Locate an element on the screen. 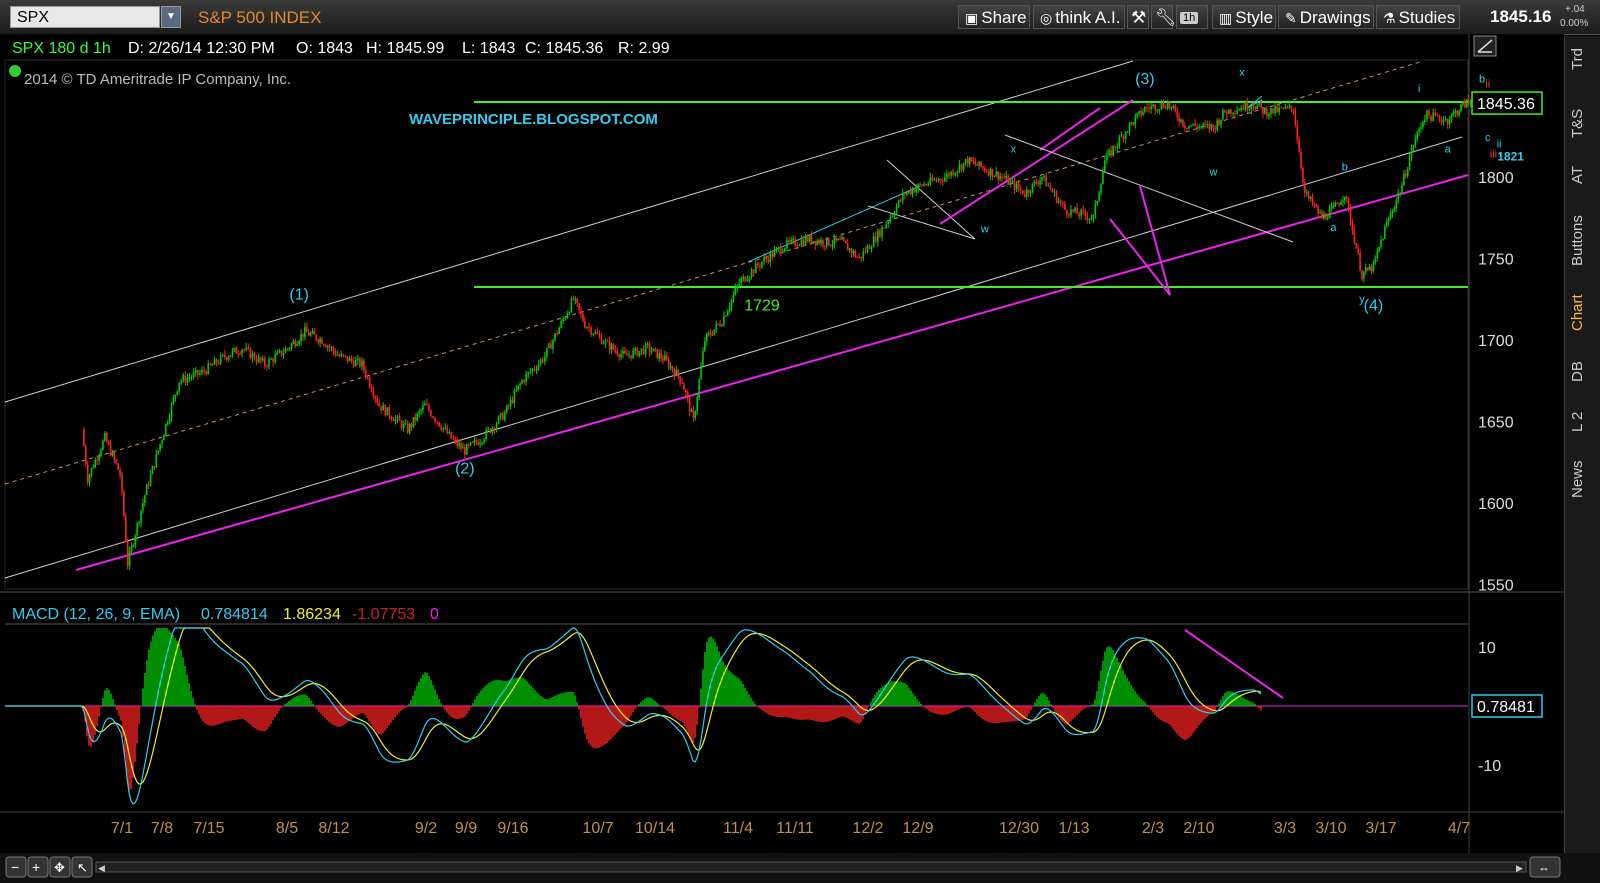 This screenshot has width=1600, height=883. tab-chart: Chart is located at coordinates (1577, 312).